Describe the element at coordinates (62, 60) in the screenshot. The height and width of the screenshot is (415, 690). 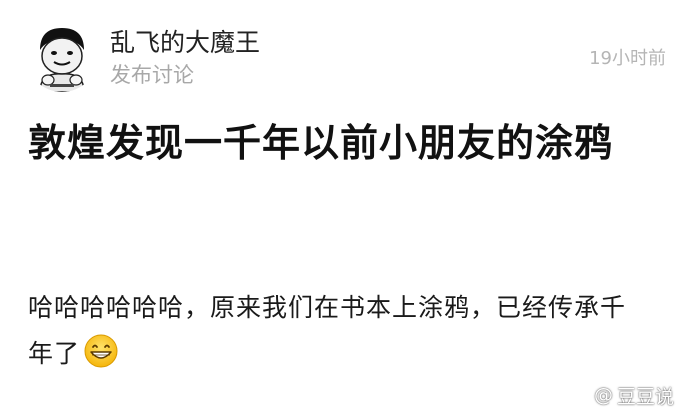
I see `meme-face-icon` at that location.